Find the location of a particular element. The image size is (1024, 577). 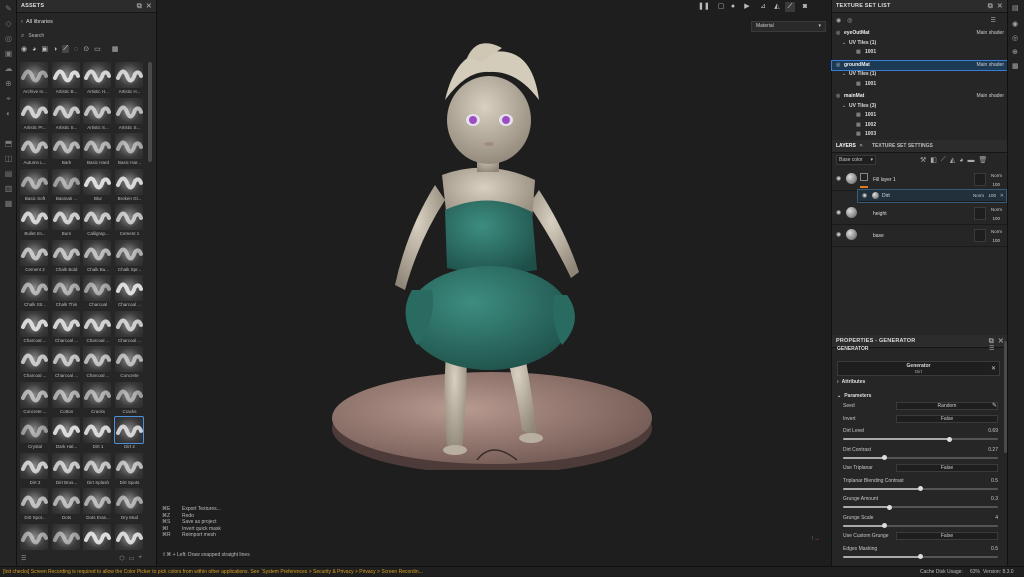

assets-scrollbar is located at coordinates (150, 112).